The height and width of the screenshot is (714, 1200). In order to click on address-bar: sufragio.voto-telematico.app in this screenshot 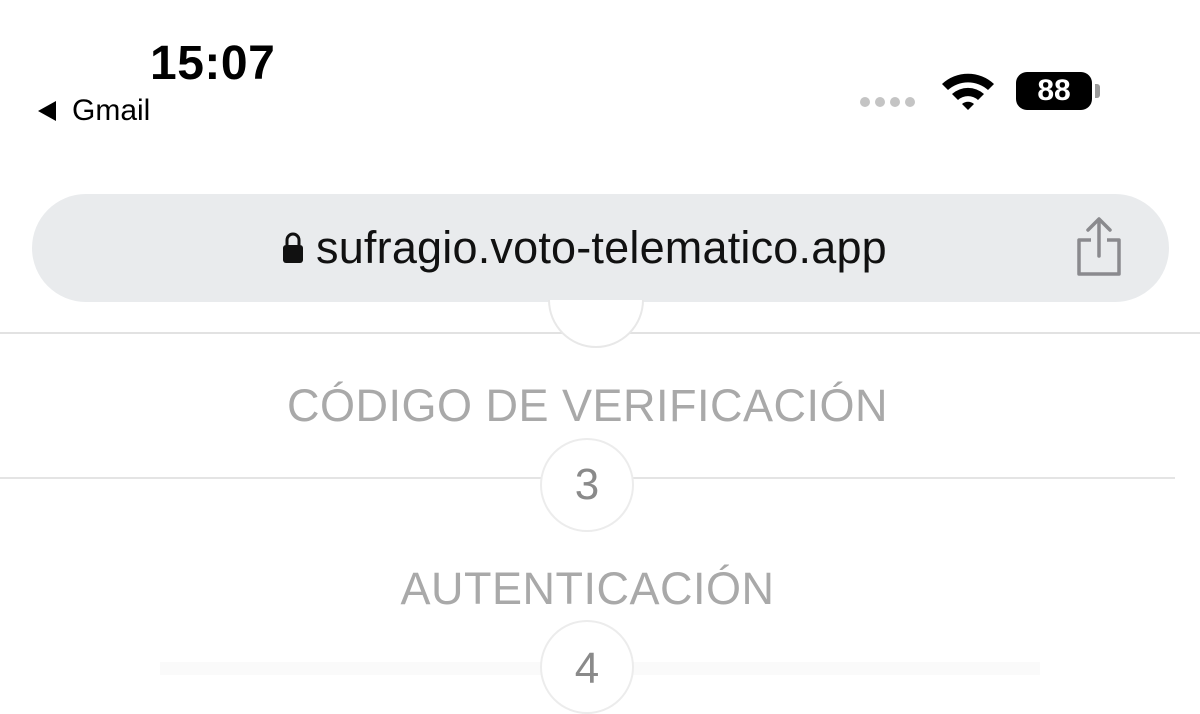, I will do `click(600, 248)`.